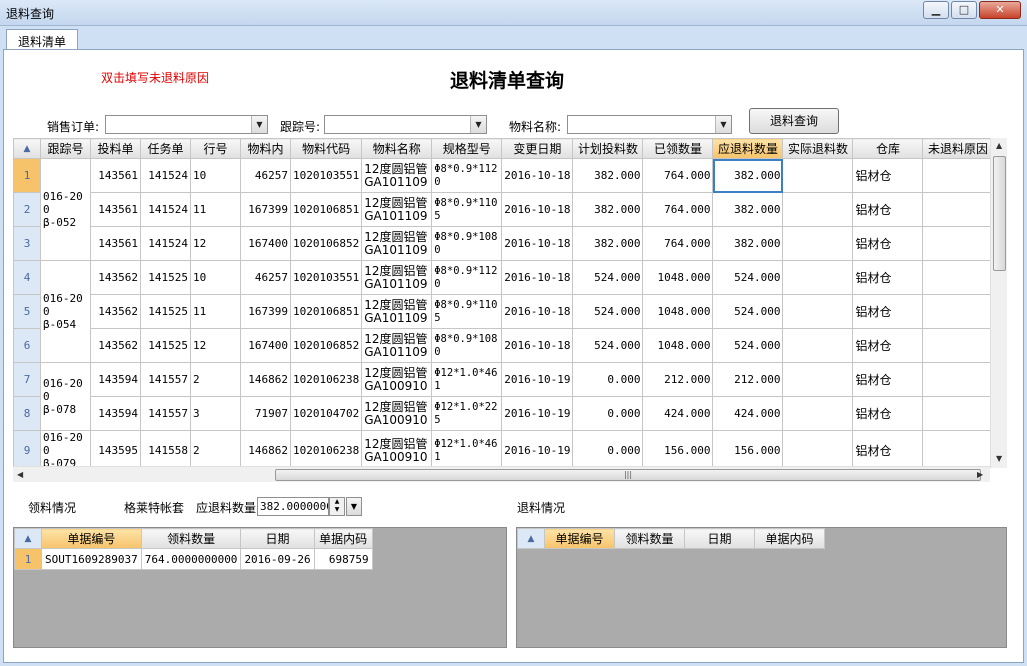 The height and width of the screenshot is (666, 1027). I want to click on row-number: 8, so click(27, 413).